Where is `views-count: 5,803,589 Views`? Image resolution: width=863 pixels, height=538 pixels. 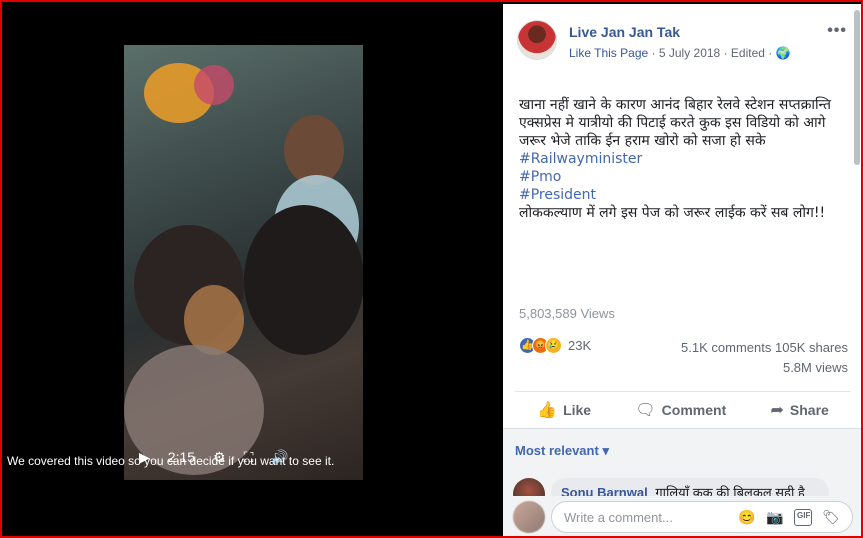
views-count: 5,803,589 Views is located at coordinates (567, 313).